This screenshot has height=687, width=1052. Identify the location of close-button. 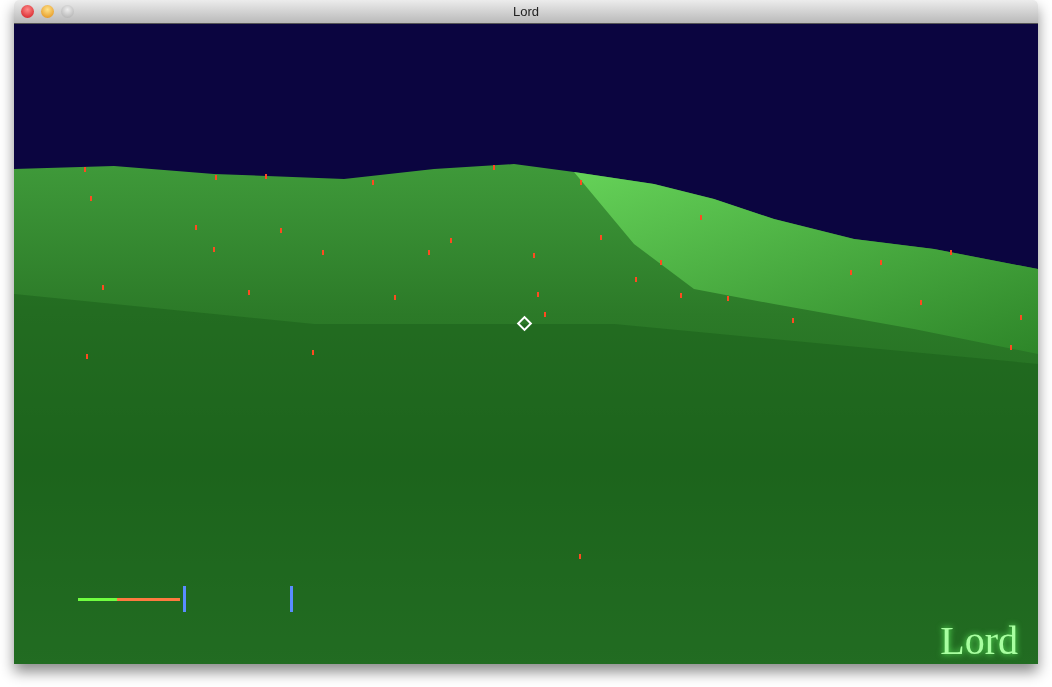
(27, 11).